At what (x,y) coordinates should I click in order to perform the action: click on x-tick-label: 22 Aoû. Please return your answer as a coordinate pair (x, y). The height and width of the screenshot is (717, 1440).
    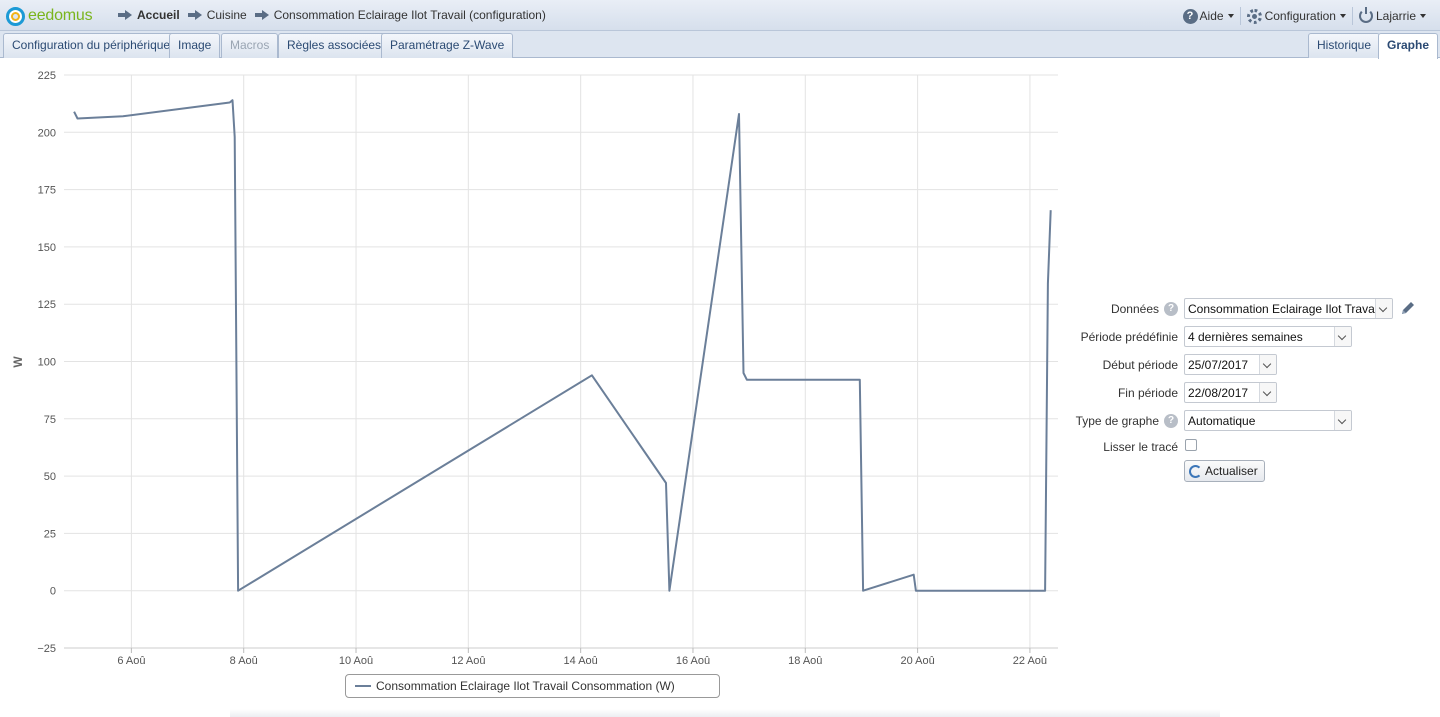
    Looking at the image, I should click on (1030, 661).